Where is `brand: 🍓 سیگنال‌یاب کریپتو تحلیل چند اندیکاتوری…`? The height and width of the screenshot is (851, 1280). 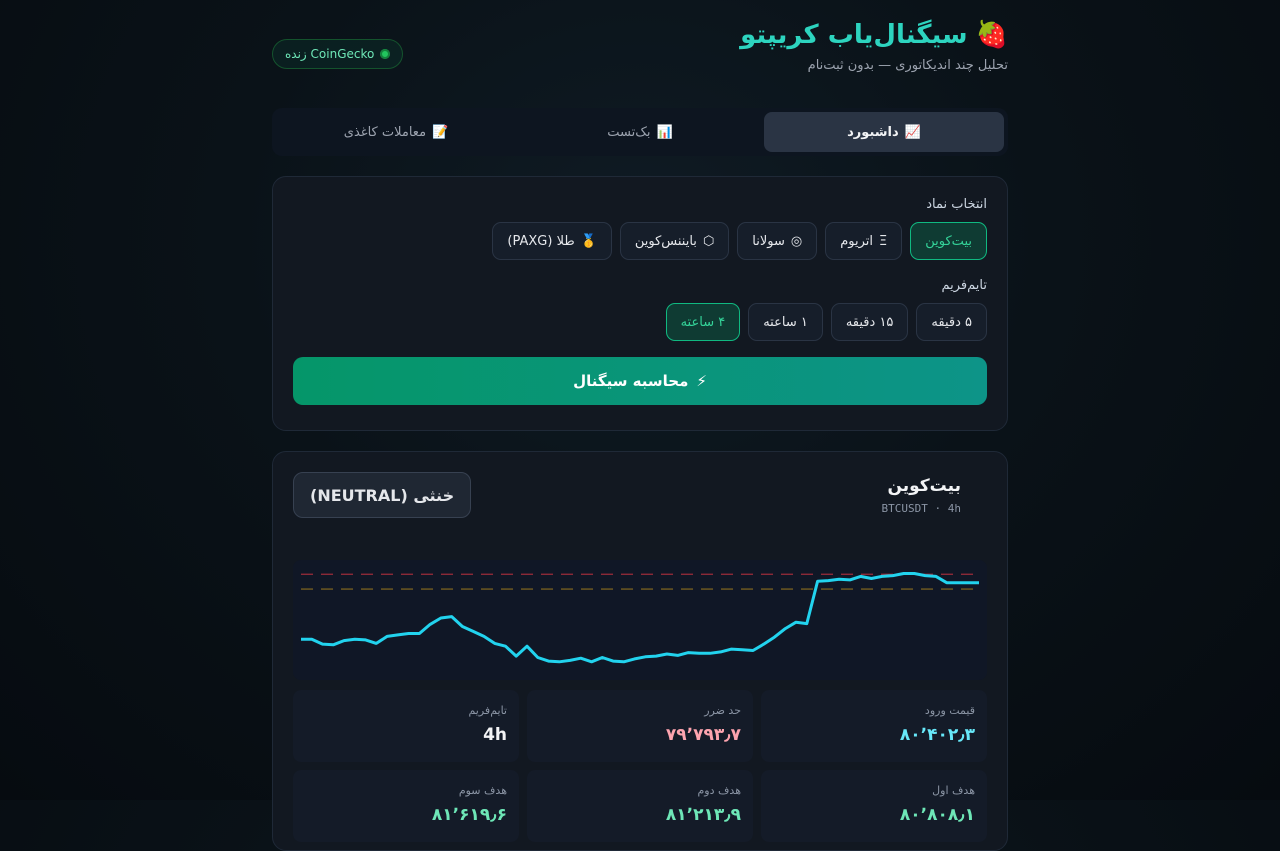
brand: 🍓 سیگنال‌یاب کریپتو تحلیل چند اندیکاتوری… is located at coordinates (874, 46).